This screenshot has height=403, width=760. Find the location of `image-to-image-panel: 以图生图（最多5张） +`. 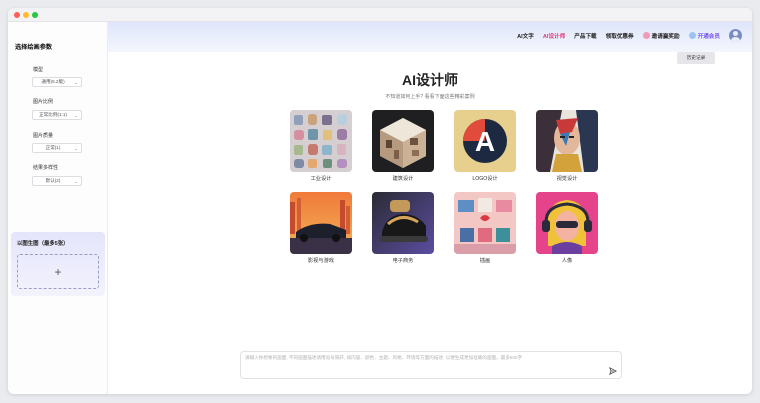

image-to-image-panel: 以图生图（最多5张） + is located at coordinates (58, 264).